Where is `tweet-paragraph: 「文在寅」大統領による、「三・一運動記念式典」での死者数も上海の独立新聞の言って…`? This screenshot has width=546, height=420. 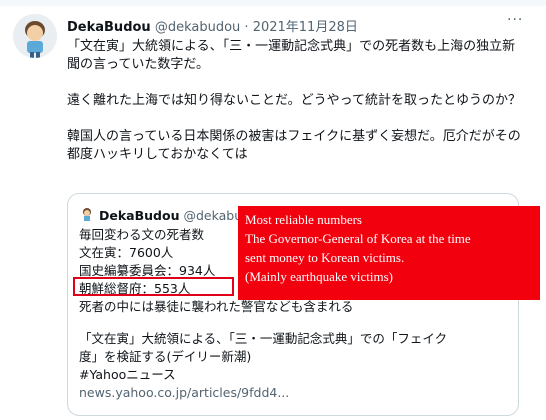
tweet-paragraph: 「文在寅」大統領による、「三・一運動記念式典」での死者数も上海の独立新聞の言って… is located at coordinates (291, 55).